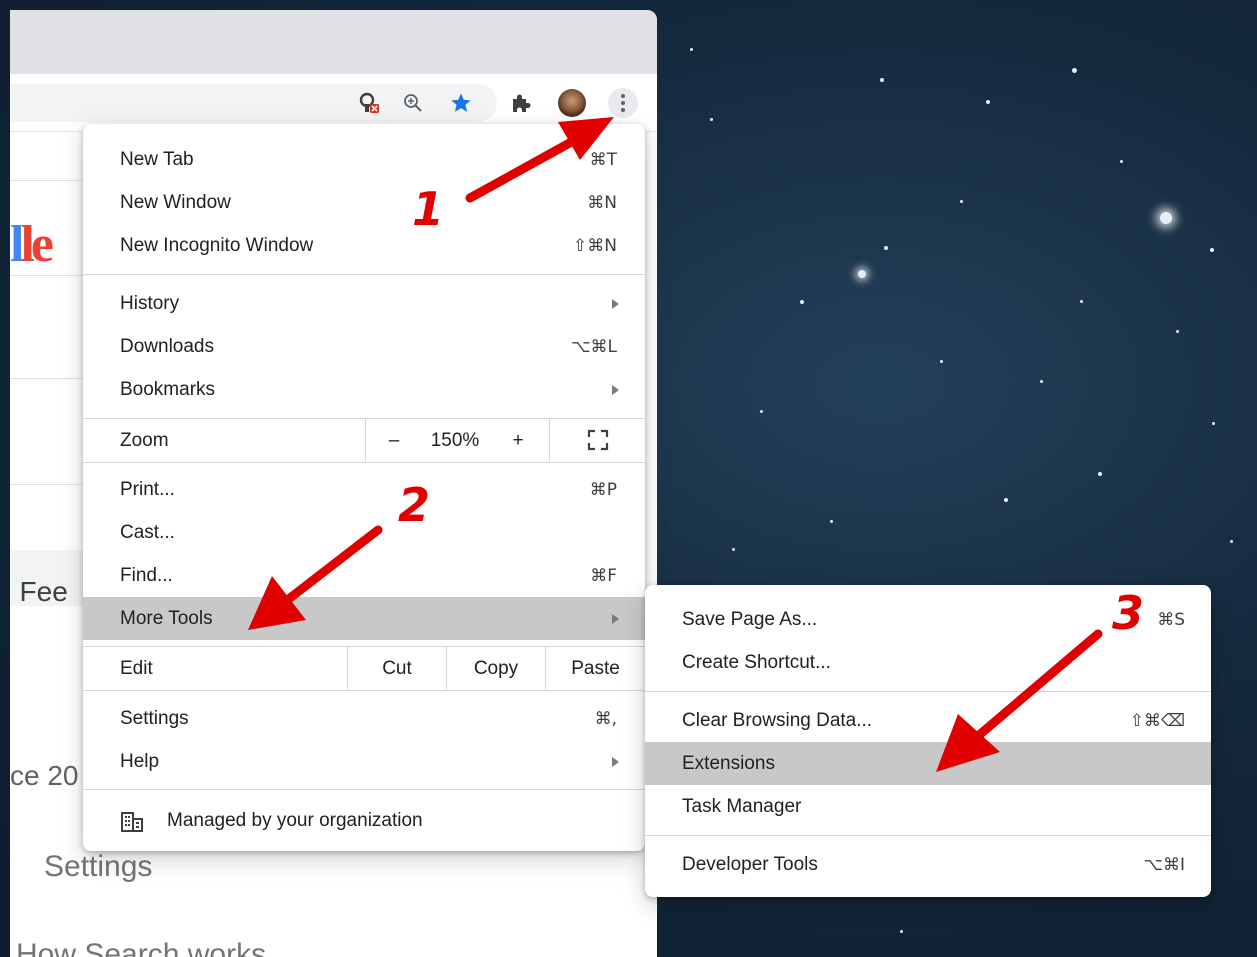  Describe the element at coordinates (364, 761) in the screenshot. I see `menu-item-help: Help` at that location.